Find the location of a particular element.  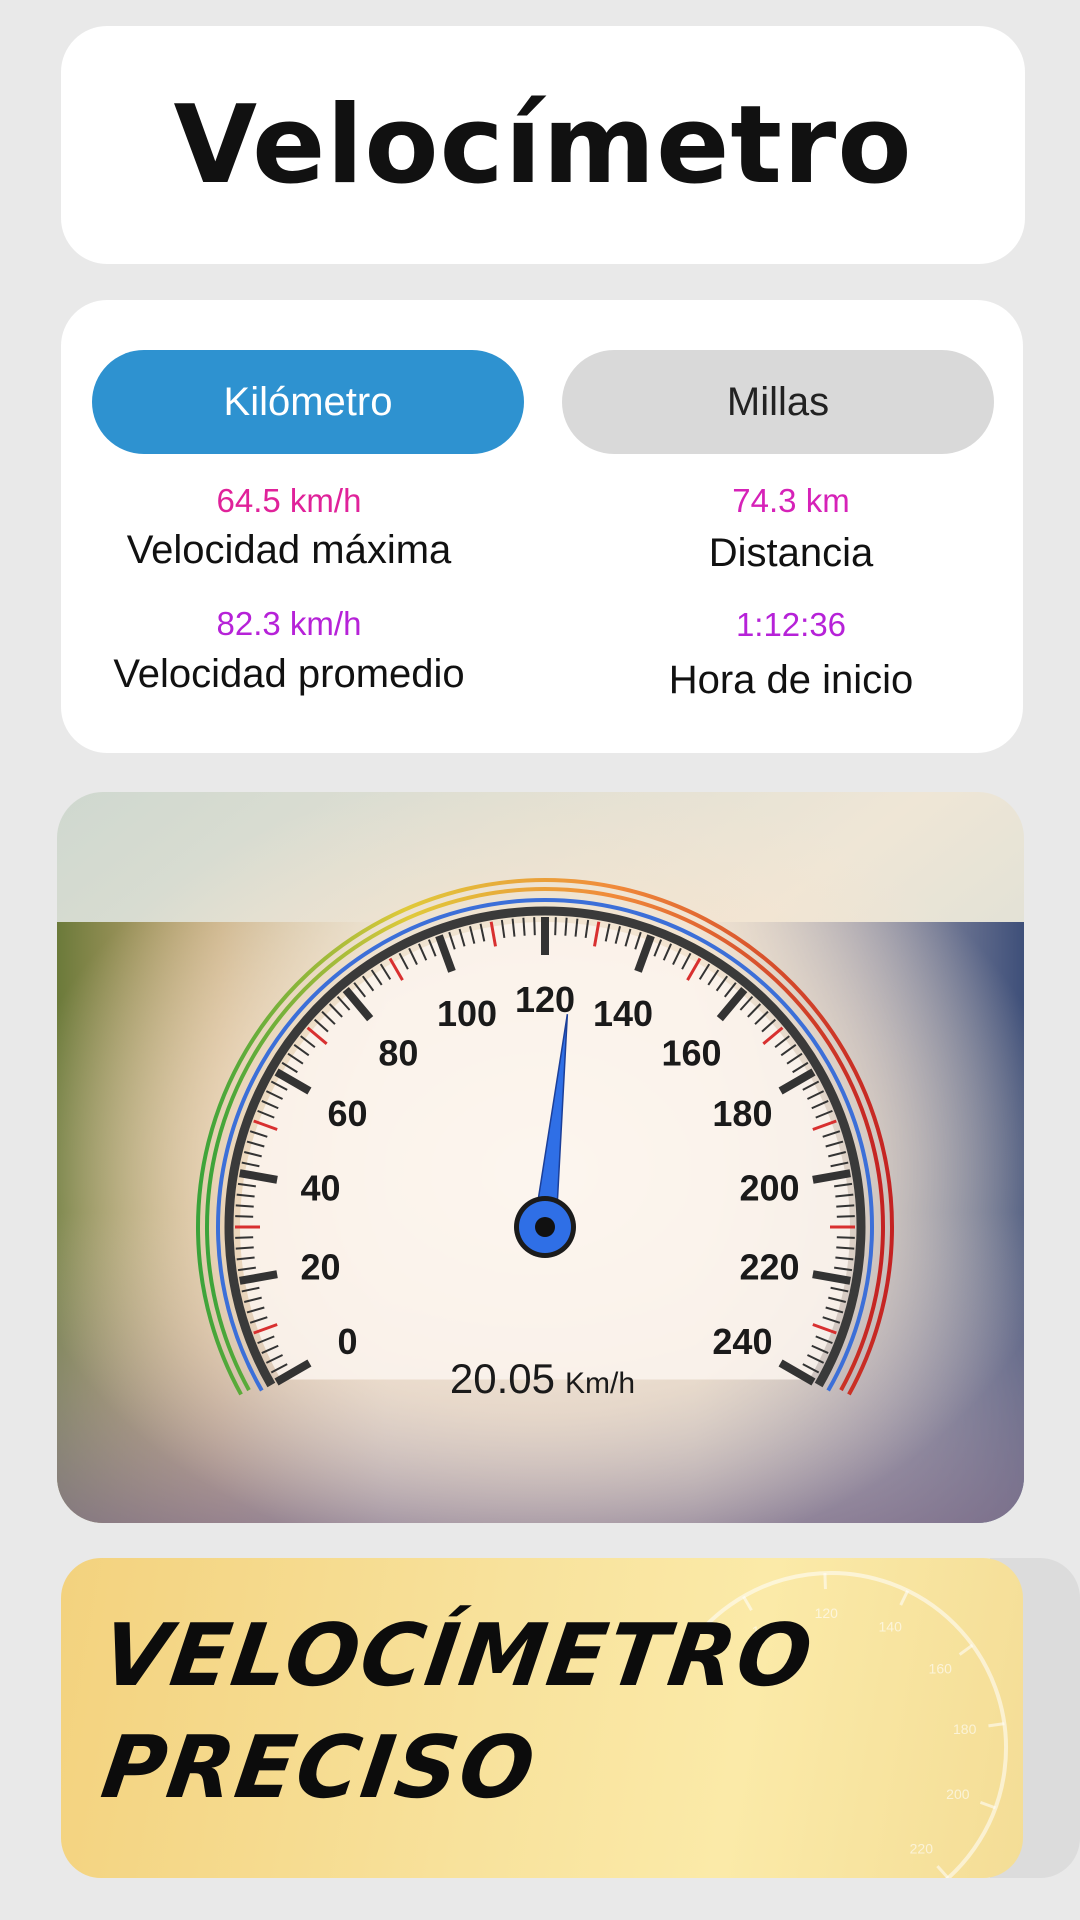

max-speed-label: Velocidad máxima is located at coordinates (289, 550).